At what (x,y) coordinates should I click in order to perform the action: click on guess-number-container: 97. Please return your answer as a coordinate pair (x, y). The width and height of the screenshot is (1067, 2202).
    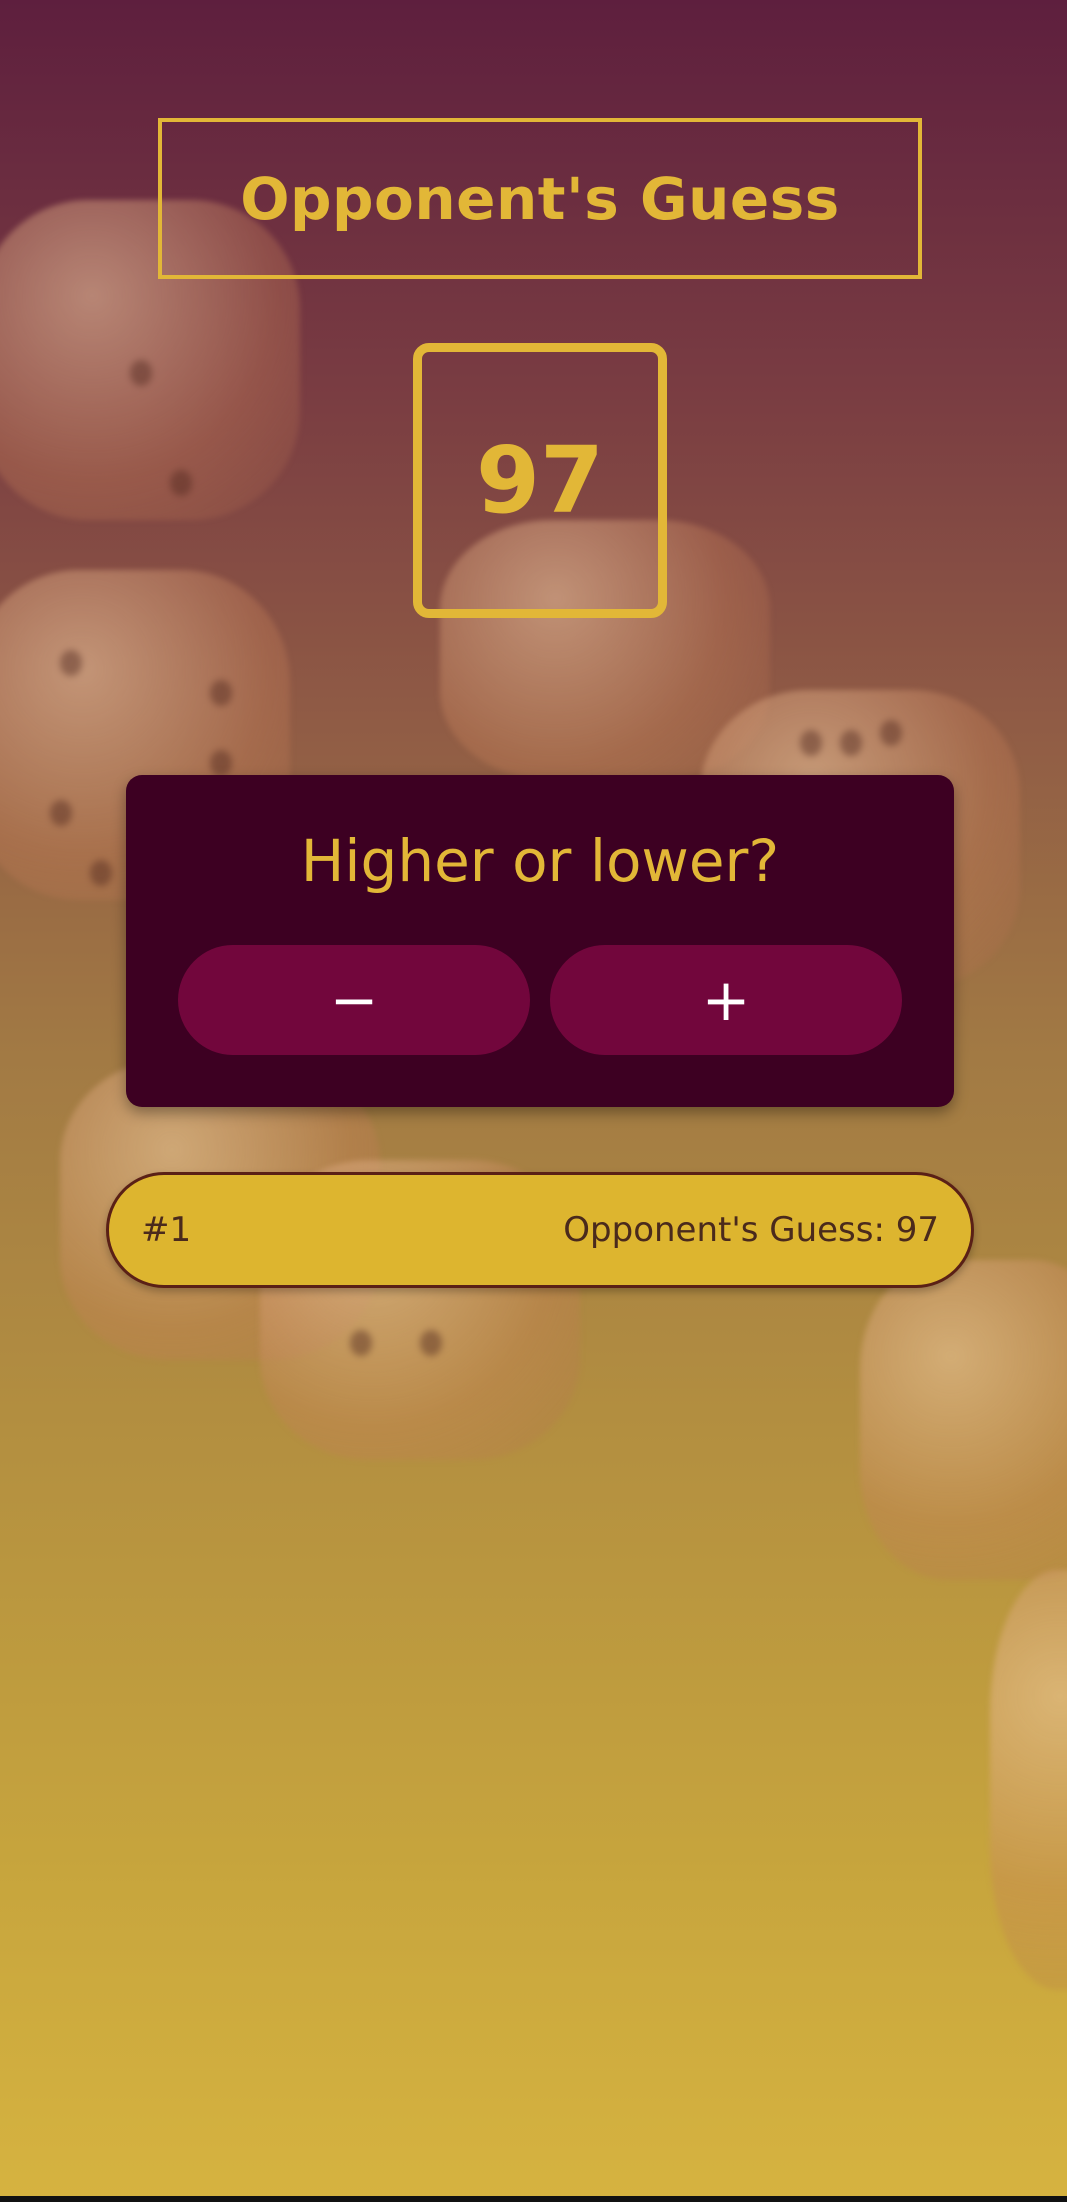
    Looking at the image, I should click on (540, 480).